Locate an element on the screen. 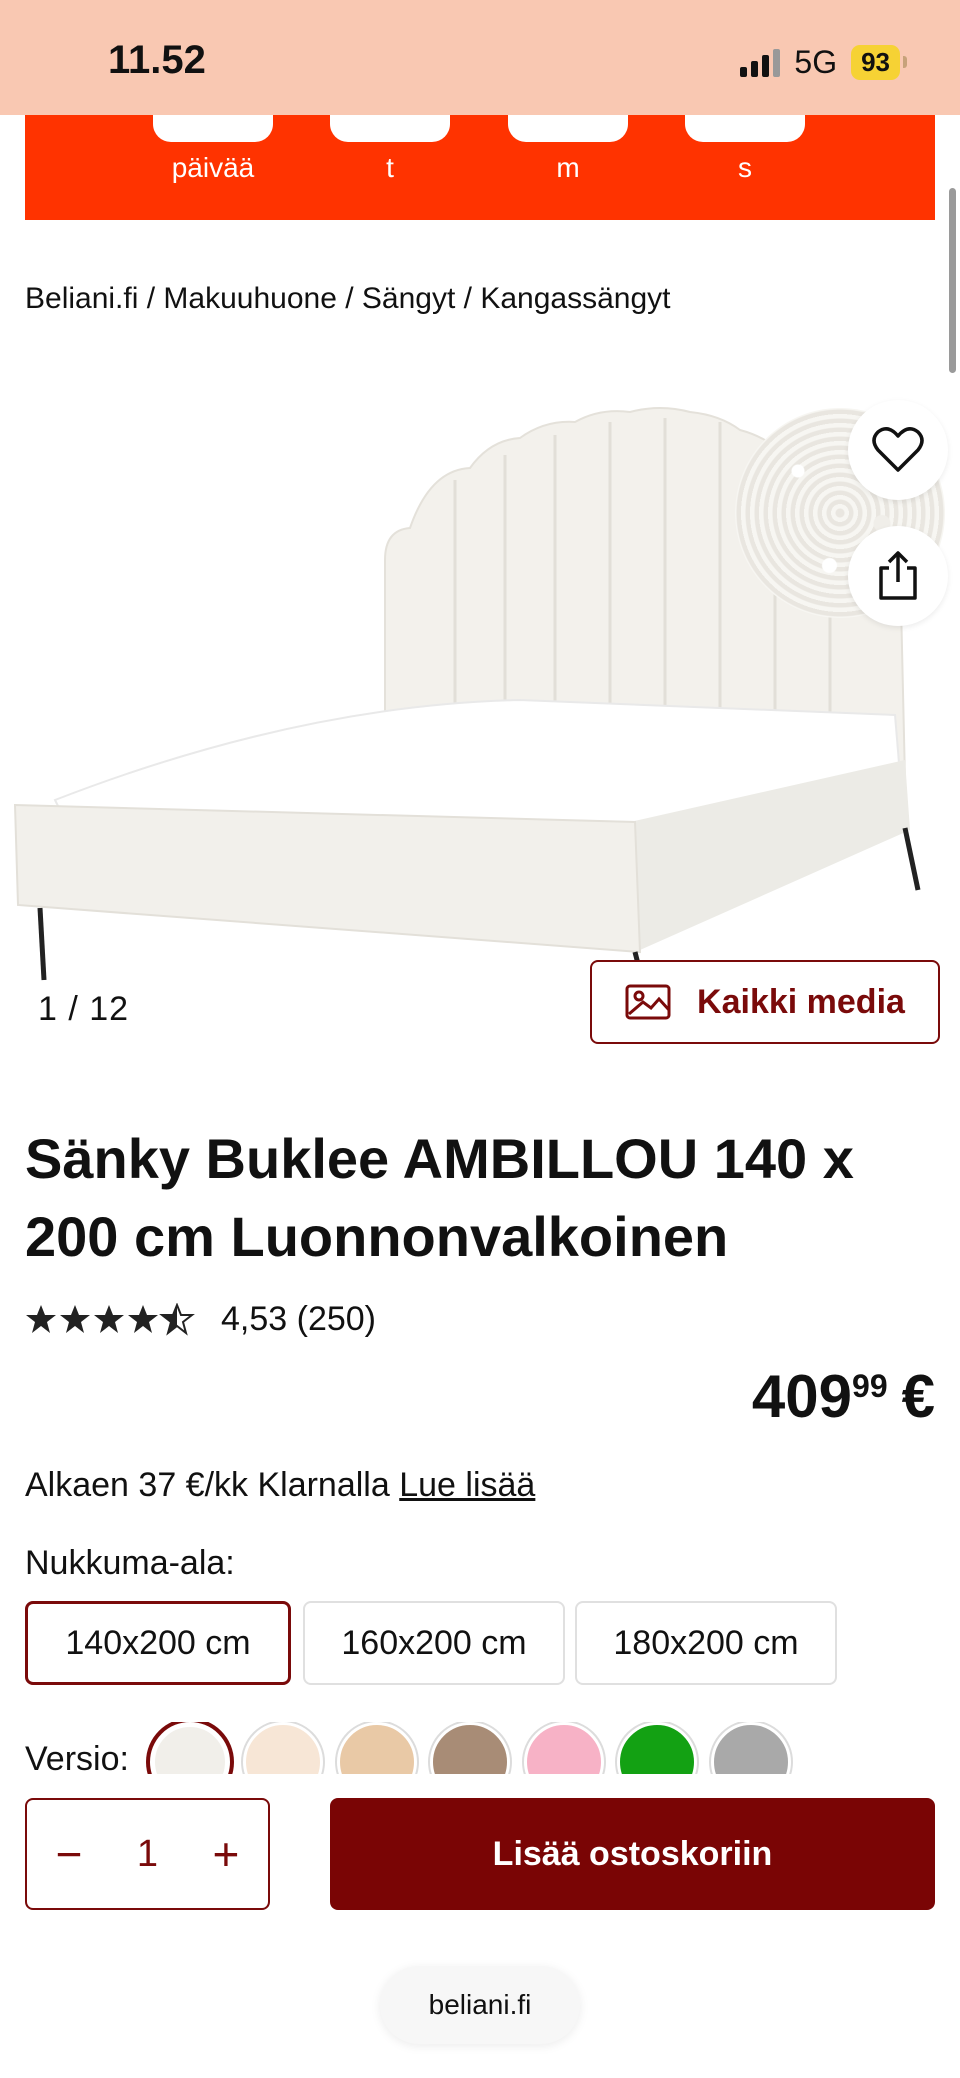 Image resolution: width=960 pixels, height=2078 pixels. countdown-minutes: m is located at coordinates (568, 149).